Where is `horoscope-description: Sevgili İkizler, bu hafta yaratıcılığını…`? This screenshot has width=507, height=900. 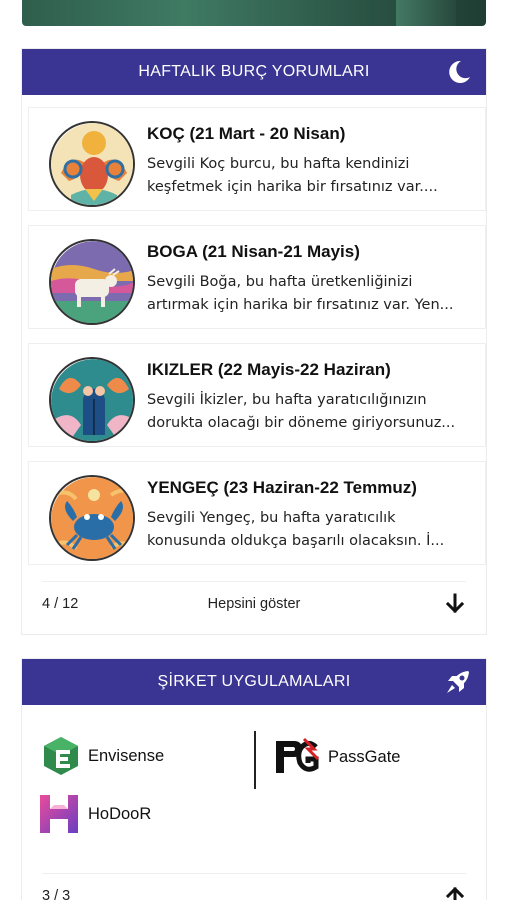 horoscope-description: Sevgili İkizler, bu hafta yaratıcılığını… is located at coordinates (312, 412).